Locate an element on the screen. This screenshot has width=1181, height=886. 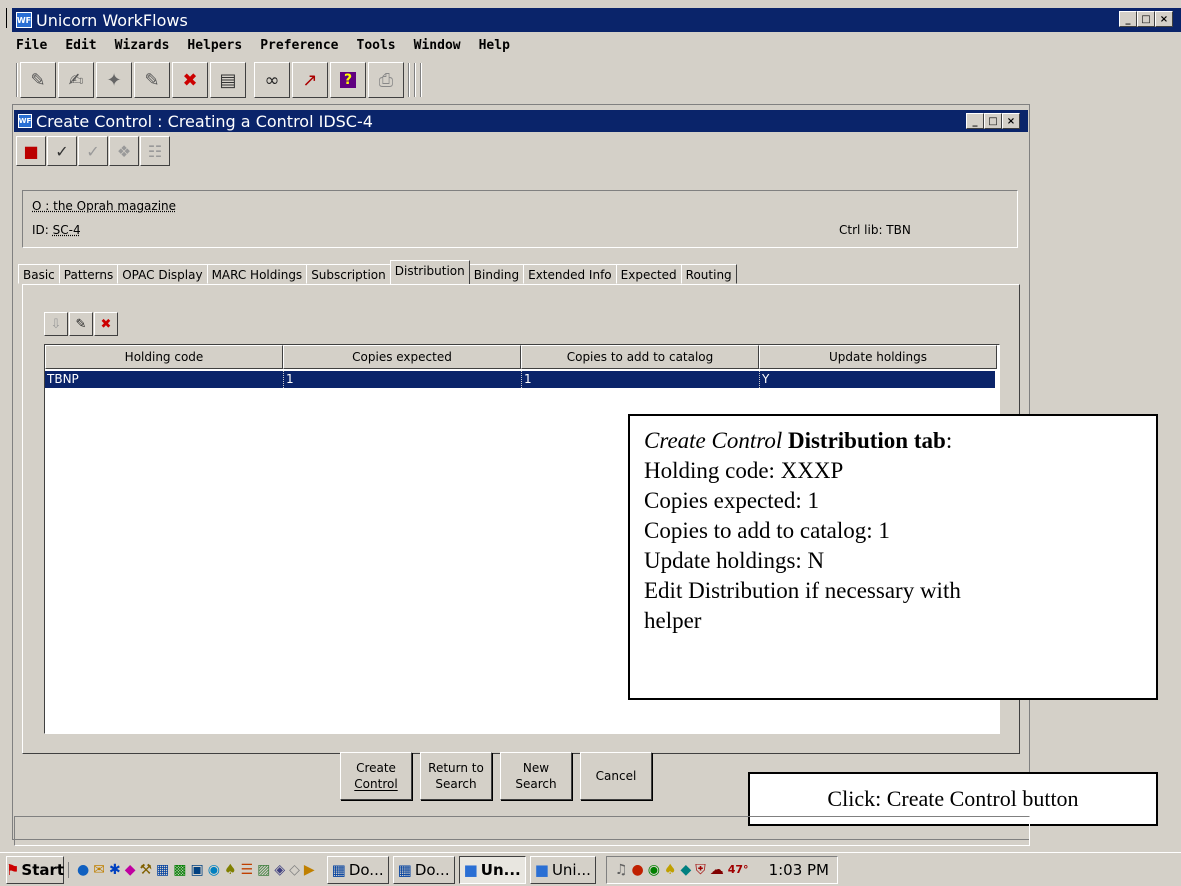
help-icon: ? is located at coordinates (348, 80).